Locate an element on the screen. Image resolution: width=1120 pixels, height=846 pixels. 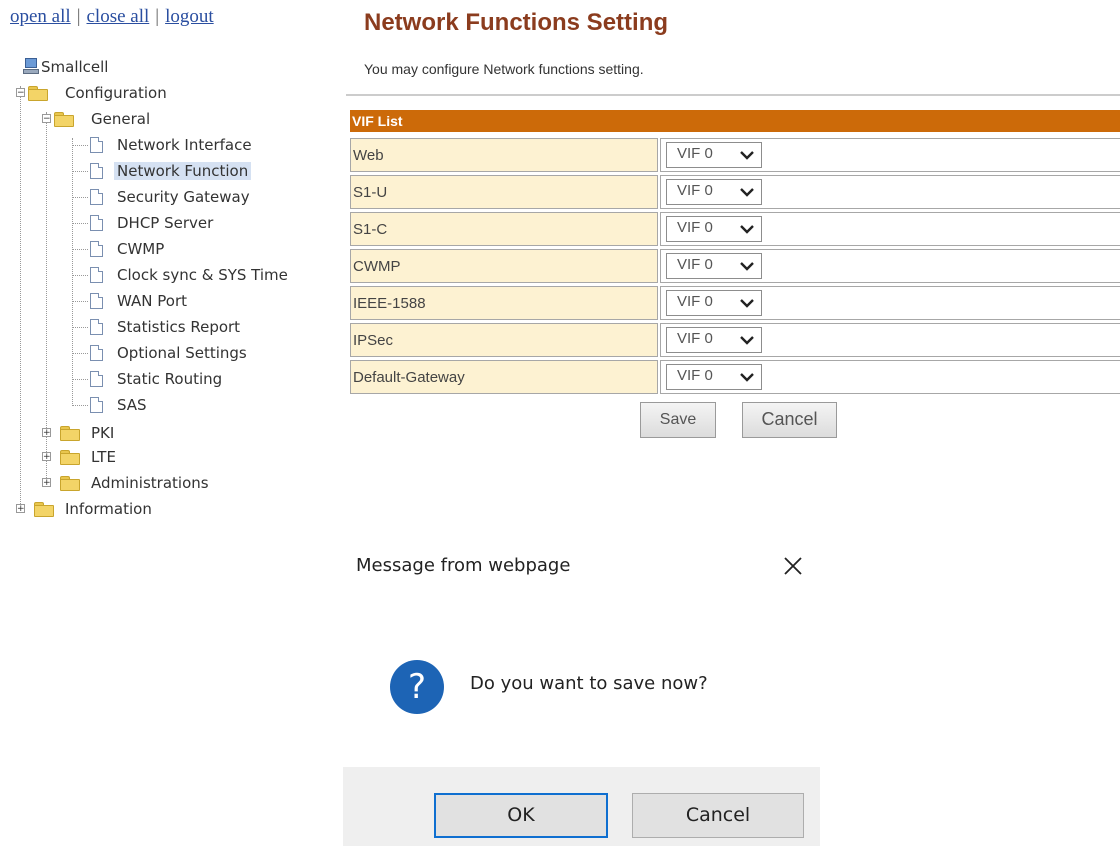
page-title: Network Functions Setting is located at coordinates (516, 22).